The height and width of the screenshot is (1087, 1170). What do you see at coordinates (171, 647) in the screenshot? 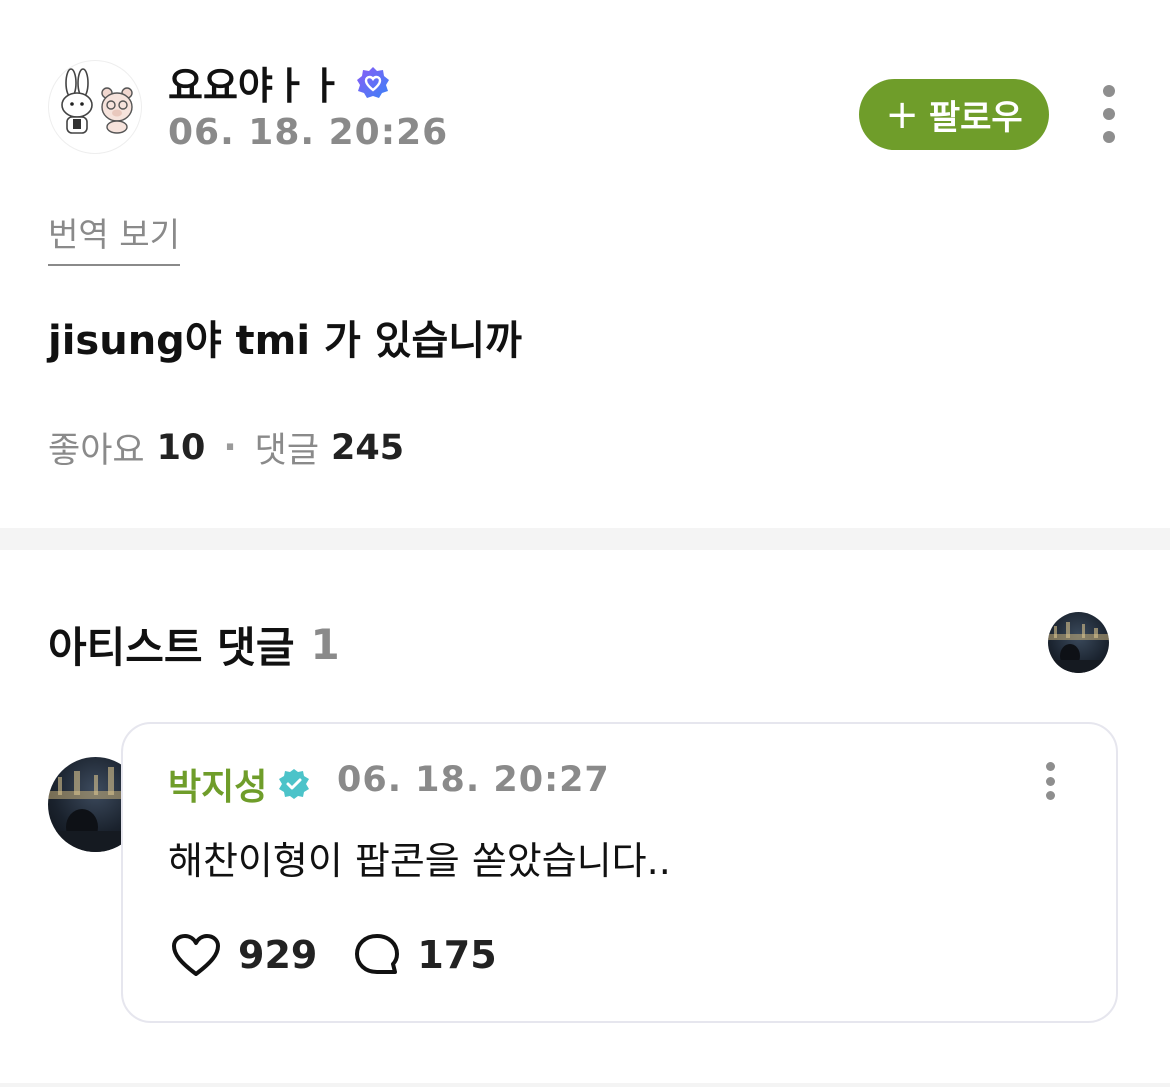
I see `artist-comments-title: 아티스트 댓글` at bounding box center [171, 647].